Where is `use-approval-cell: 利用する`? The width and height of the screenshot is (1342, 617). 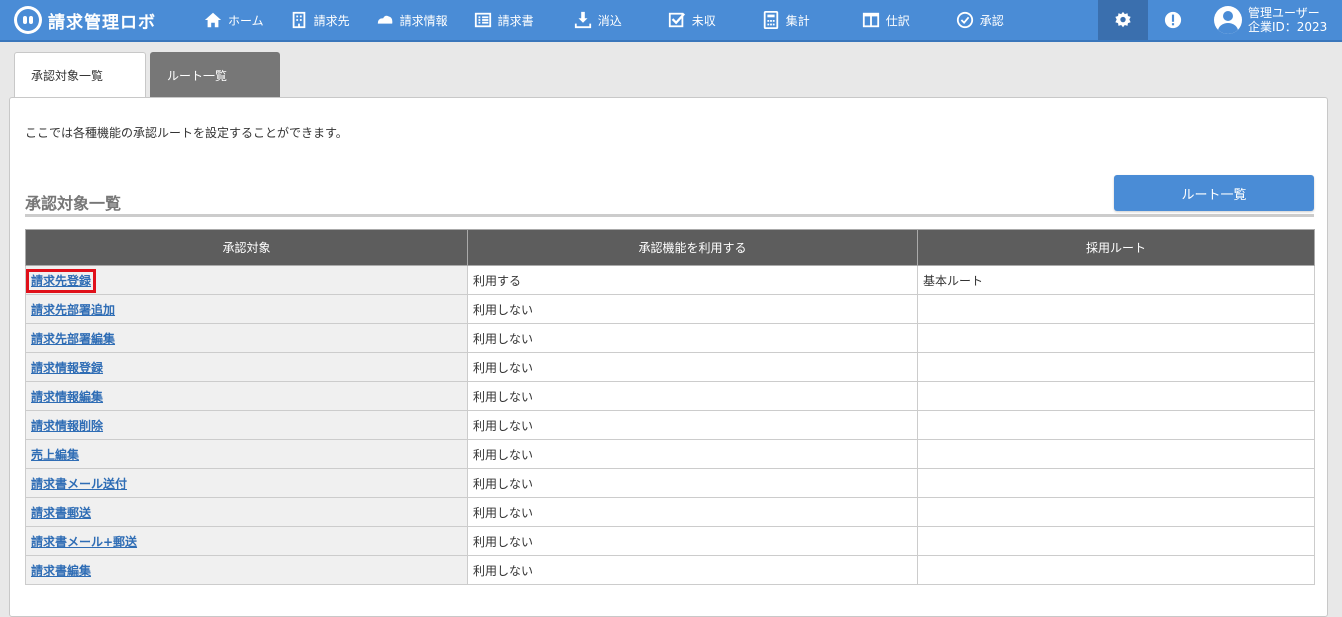 use-approval-cell: 利用する is located at coordinates (692, 280).